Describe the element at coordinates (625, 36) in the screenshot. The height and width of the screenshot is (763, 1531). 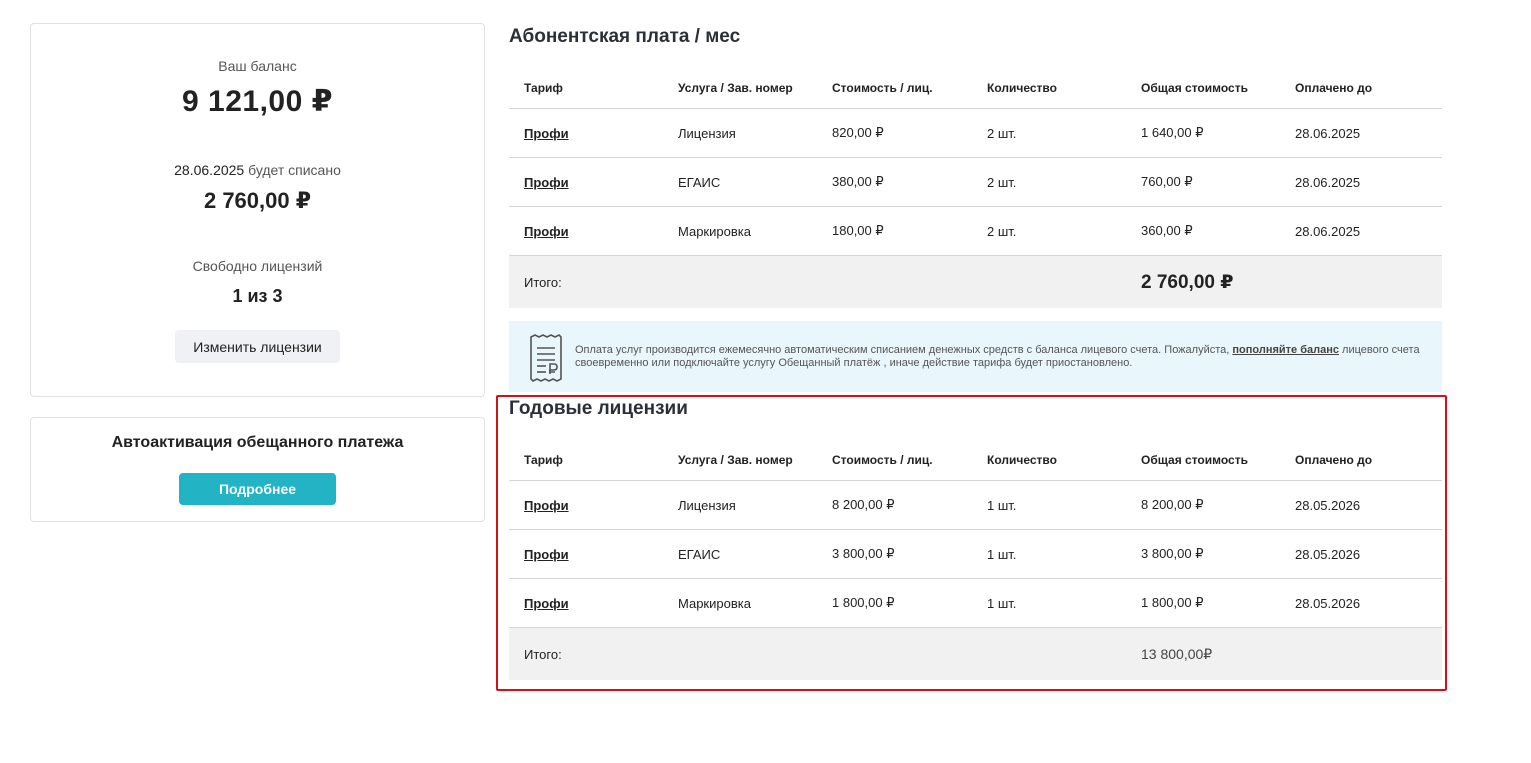
I see `monthly-title: Абонентская плата / мес` at that location.